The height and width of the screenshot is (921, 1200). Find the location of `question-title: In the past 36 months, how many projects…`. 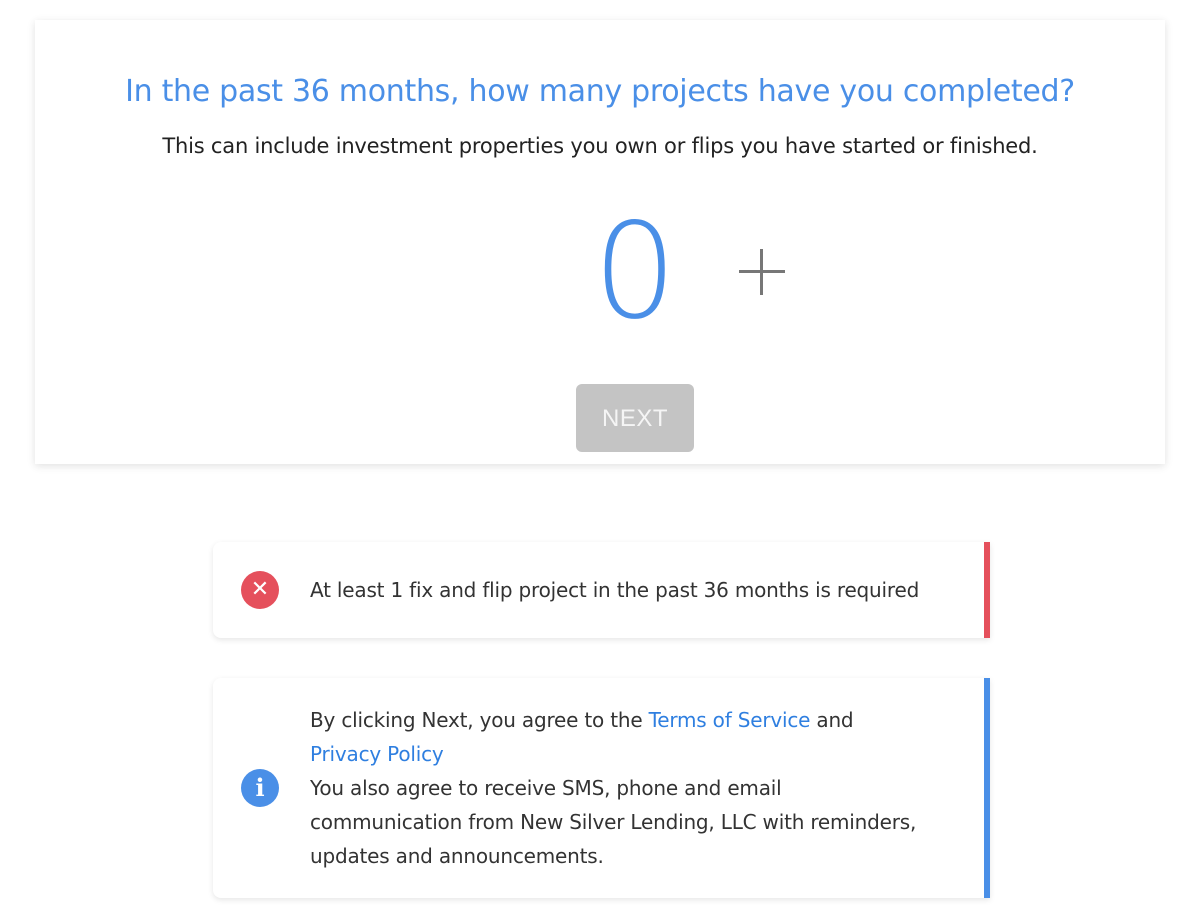

question-title: In the past 36 months, how many projects… is located at coordinates (600, 91).